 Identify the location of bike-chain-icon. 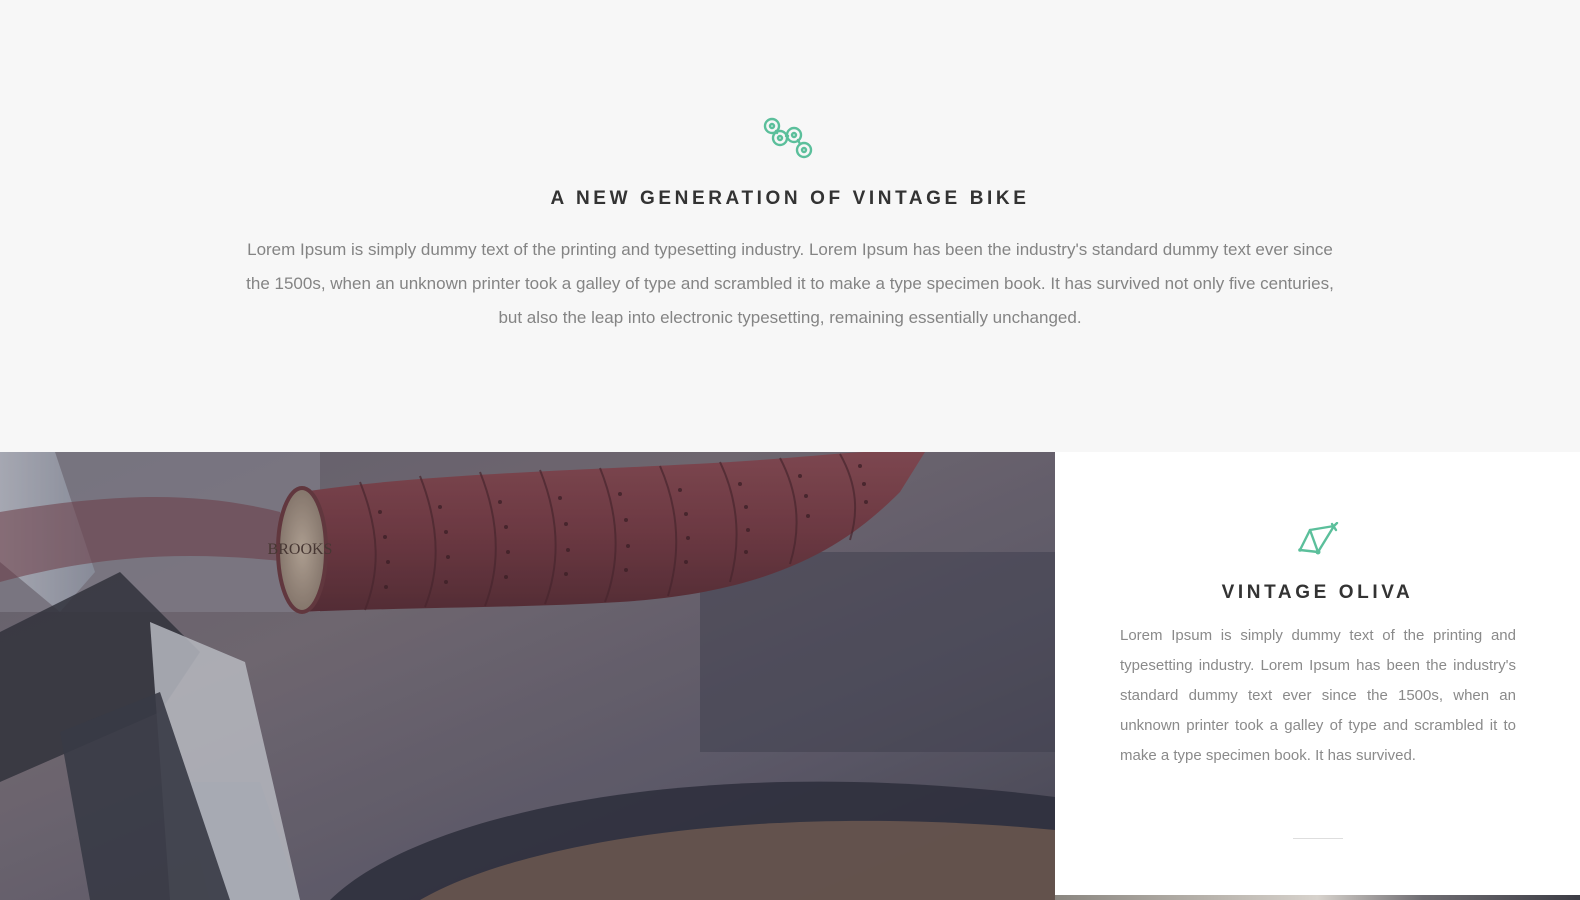
(788, 138).